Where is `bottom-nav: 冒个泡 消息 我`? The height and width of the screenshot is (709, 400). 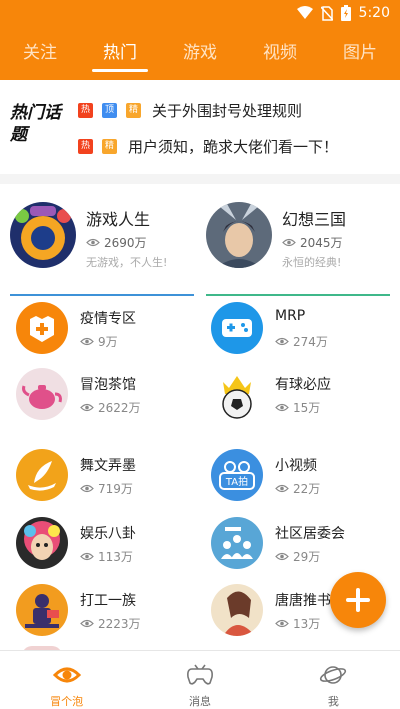 bottom-nav: 冒个泡 消息 我 is located at coordinates (200, 679).